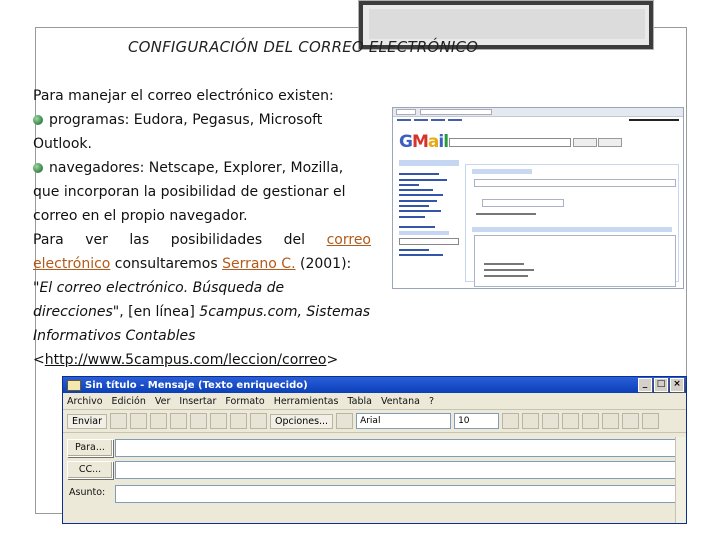 The width and height of the screenshot is (720, 540). Describe the element at coordinates (611, 421) in the screenshot. I see `align-center-icon` at that location.